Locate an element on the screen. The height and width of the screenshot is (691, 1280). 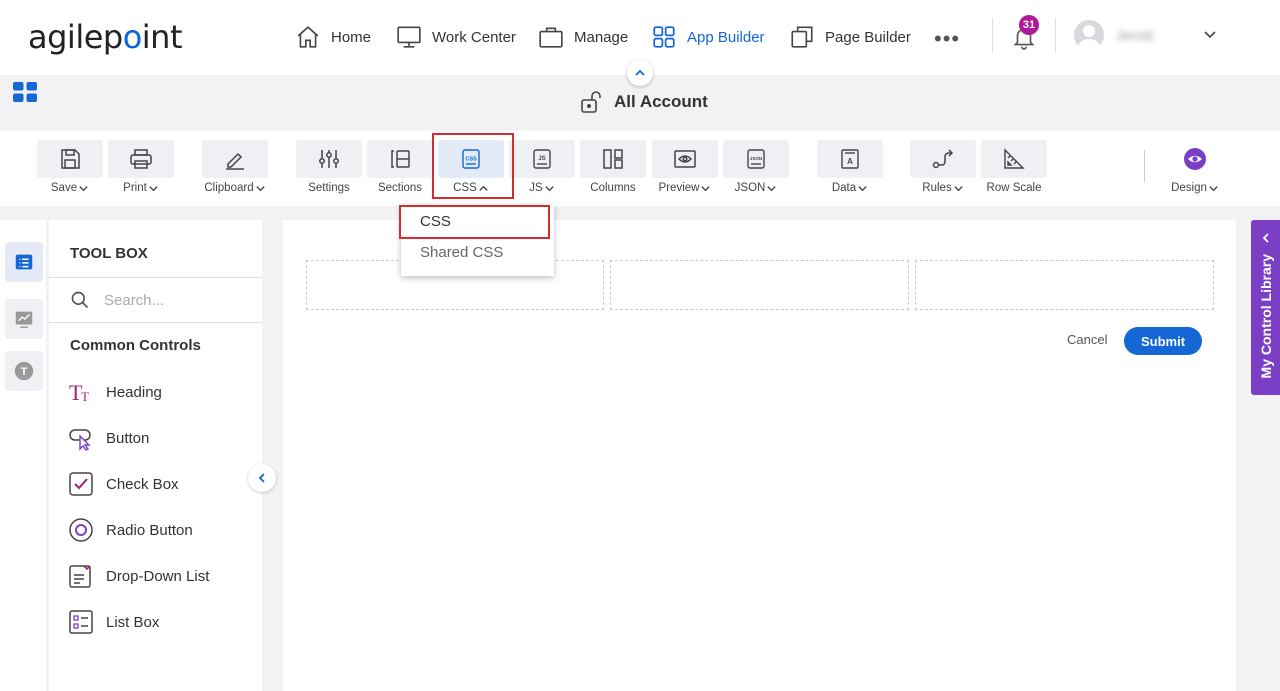
chart-monitor-icon is located at coordinates (24, 319).